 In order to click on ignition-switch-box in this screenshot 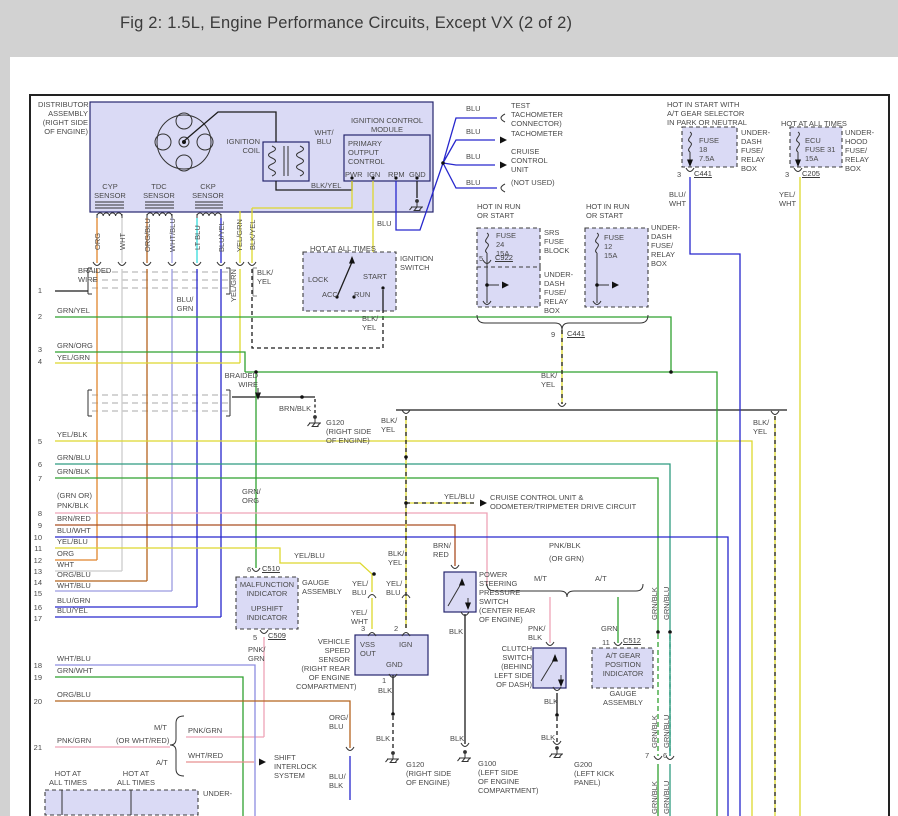, I will do `click(349, 281)`.